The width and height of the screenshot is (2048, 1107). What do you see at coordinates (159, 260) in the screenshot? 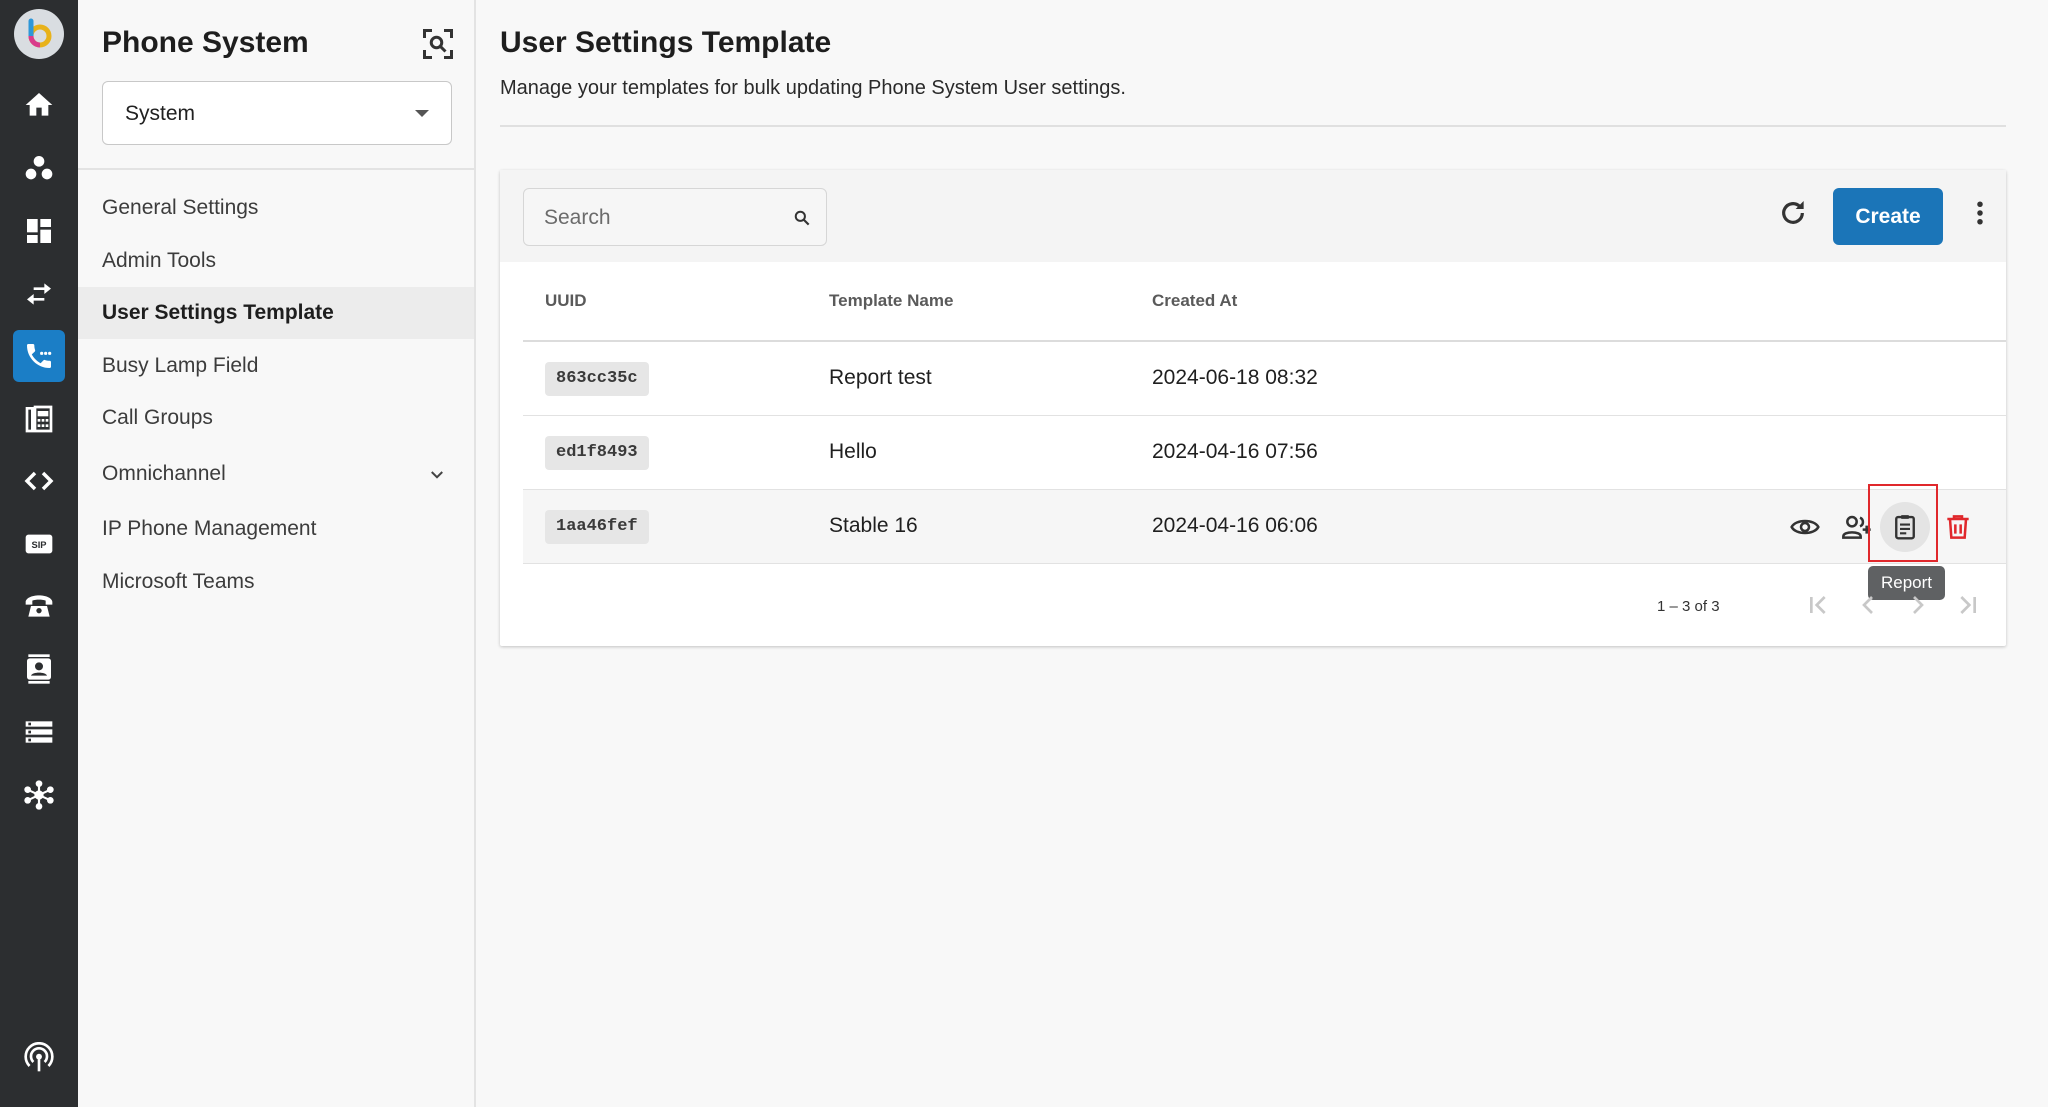
I see `sidebar-item-label: Admin Tools` at bounding box center [159, 260].